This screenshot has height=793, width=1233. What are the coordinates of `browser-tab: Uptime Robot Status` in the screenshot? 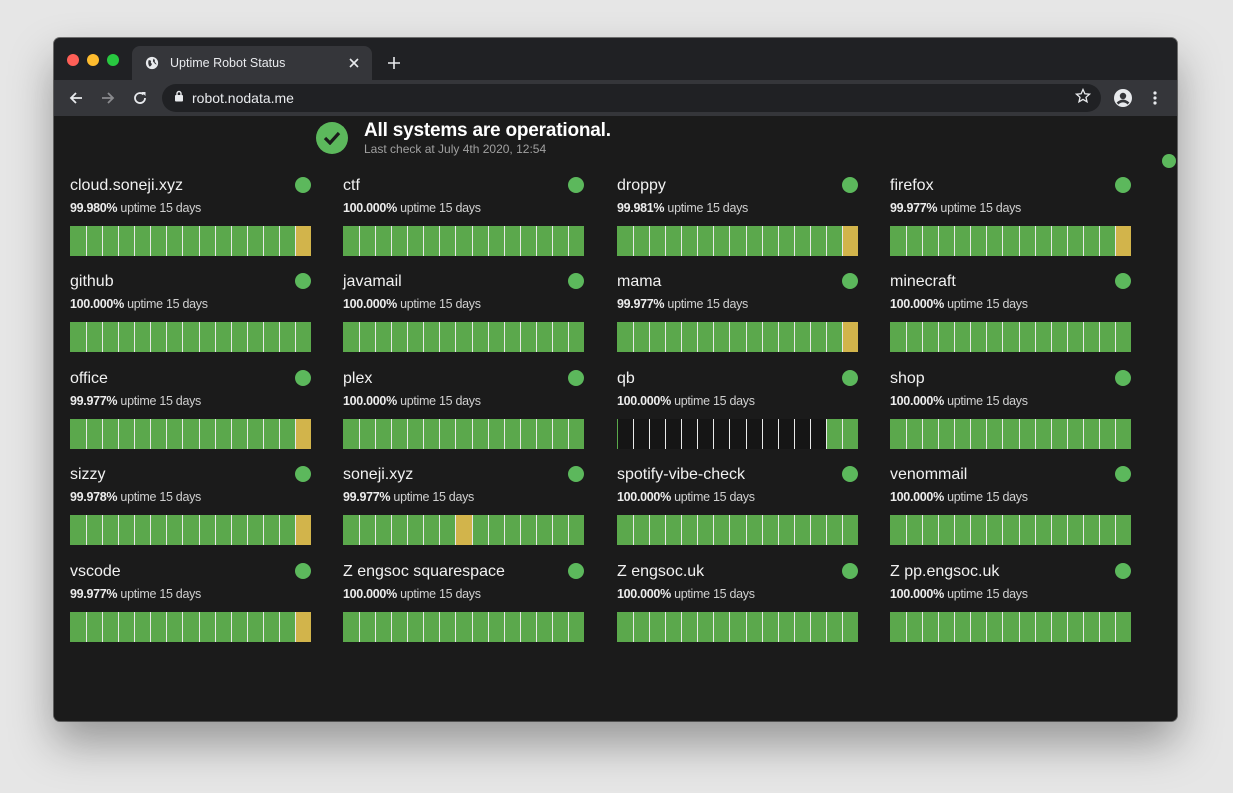 It's located at (252, 63).